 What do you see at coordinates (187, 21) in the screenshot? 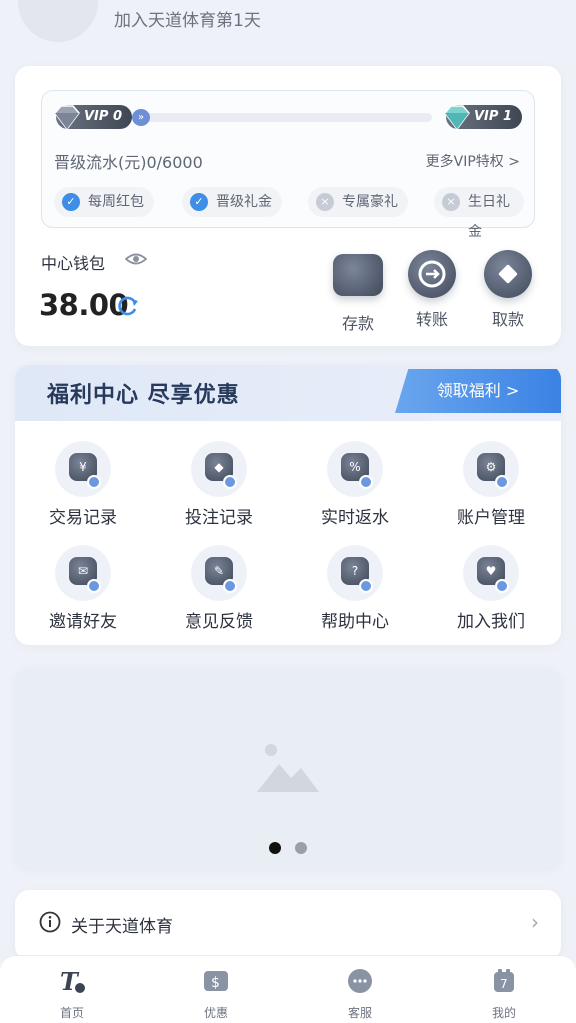
I see `join-days-text: 加入天道体育第1天` at bounding box center [187, 21].